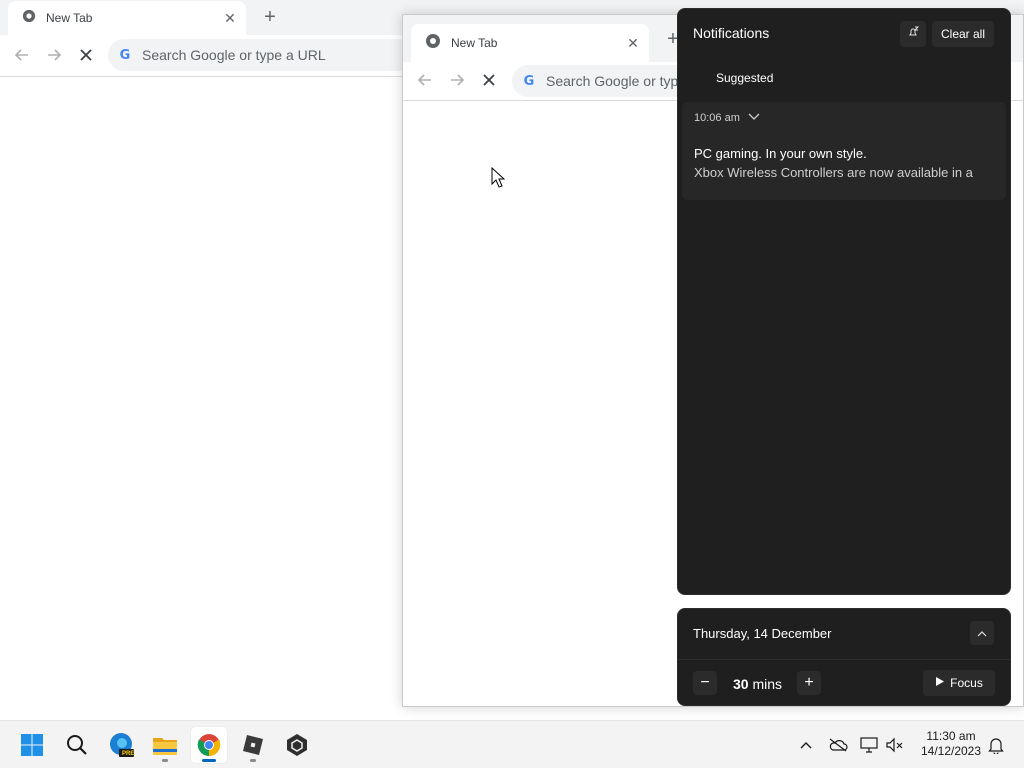  I want to click on clock-date: 14/12/2023, so click(951, 751).